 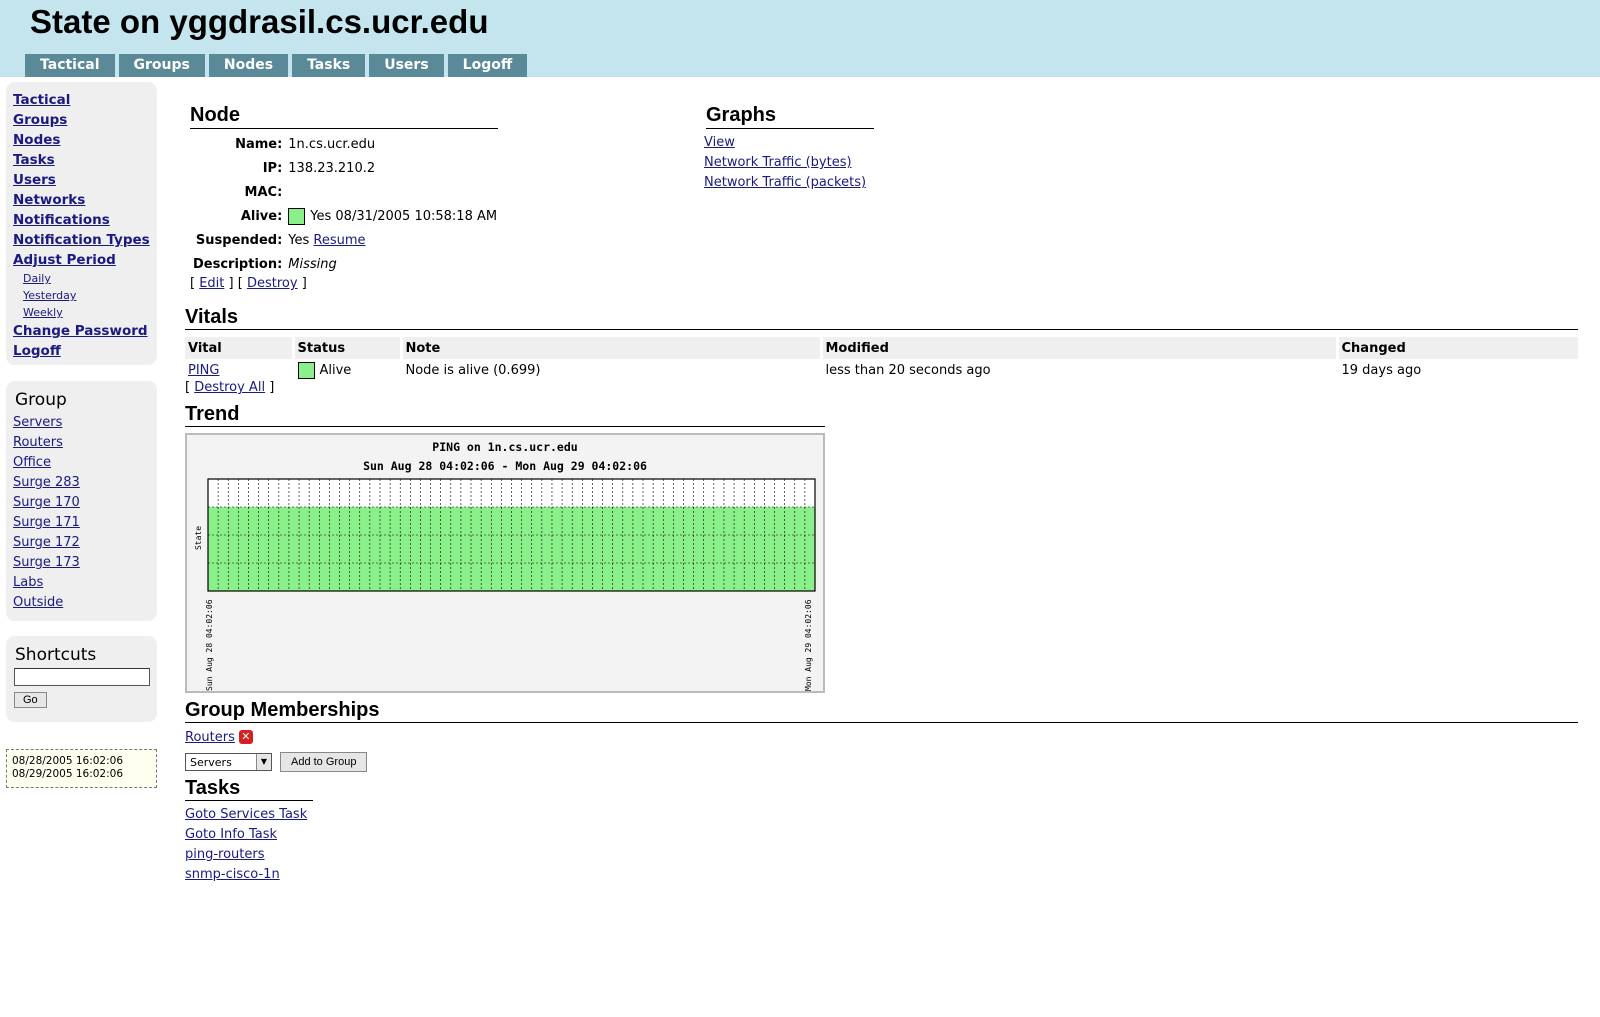 What do you see at coordinates (85, 240) in the screenshot?
I see `sidebar-link-notification-types: Notification Types` at bounding box center [85, 240].